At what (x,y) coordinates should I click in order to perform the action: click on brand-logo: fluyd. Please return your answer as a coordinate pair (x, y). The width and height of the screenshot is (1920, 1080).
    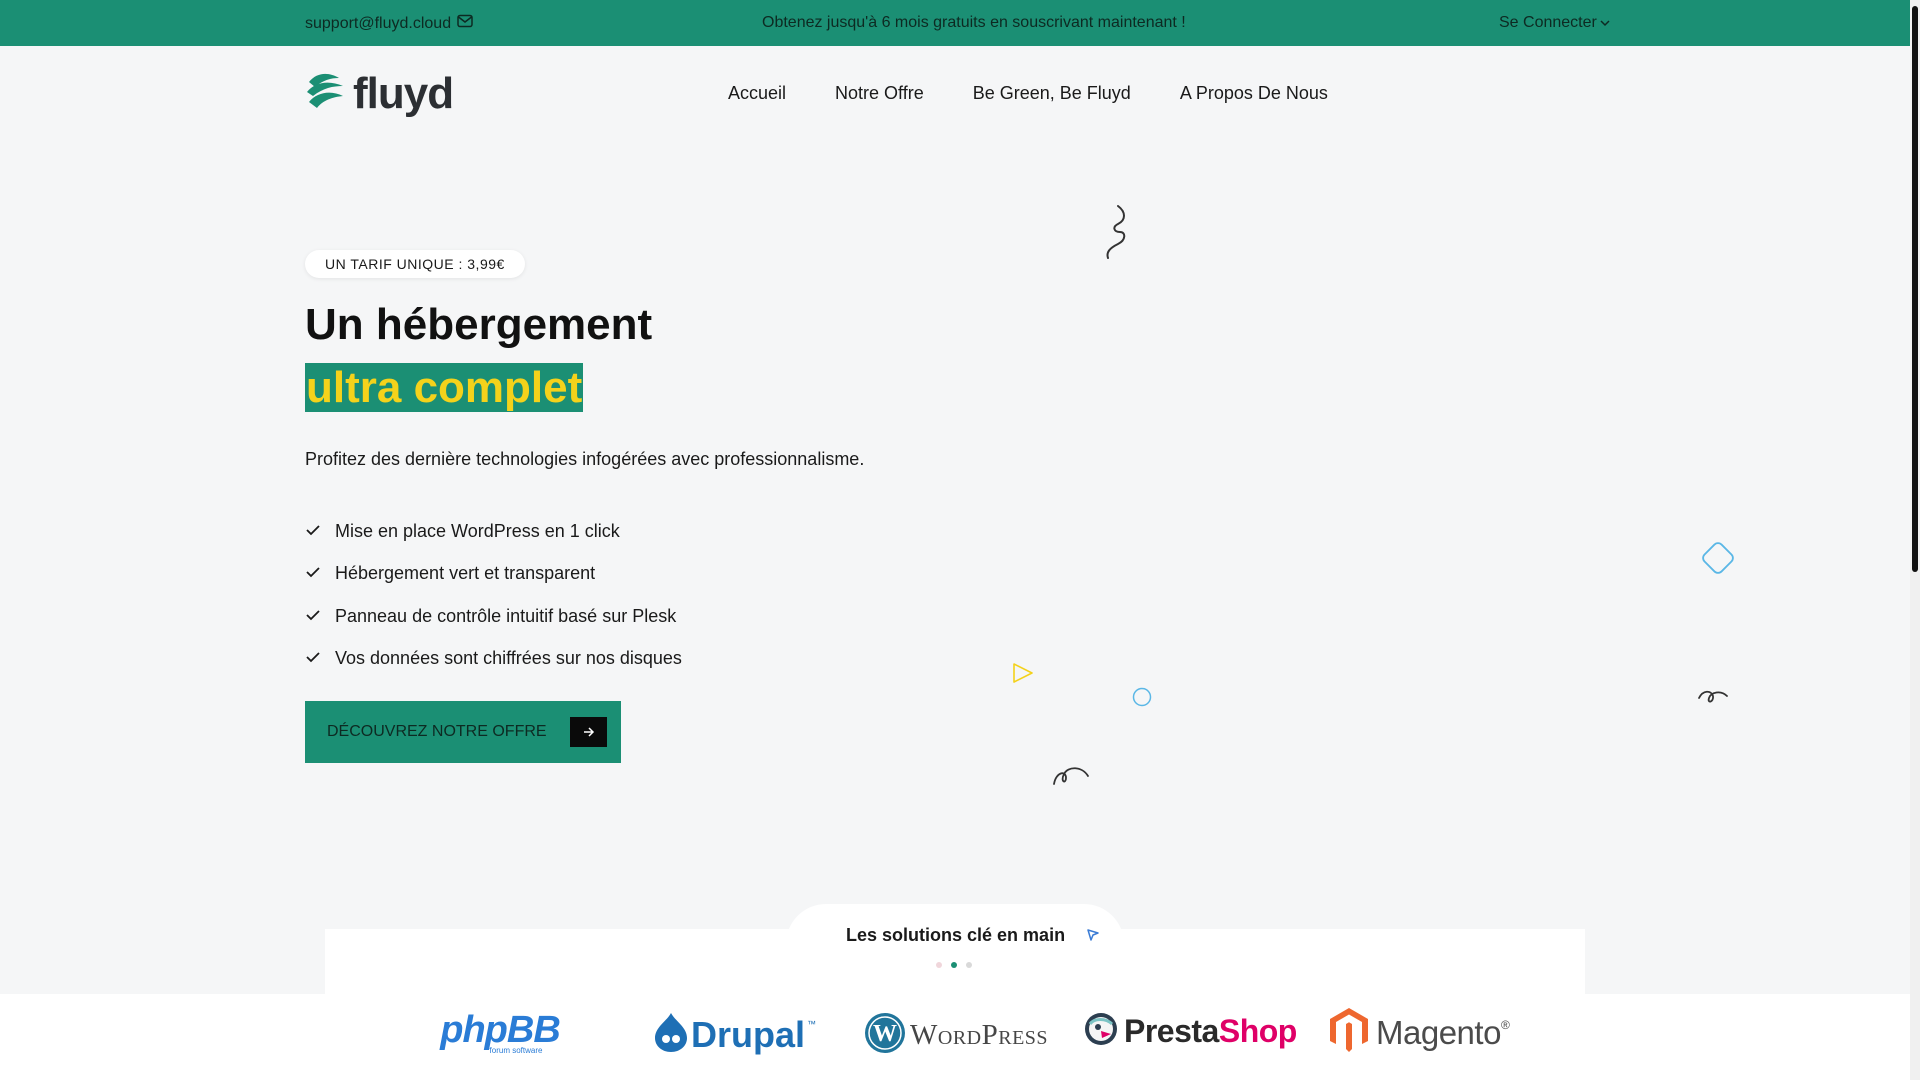
    Looking at the image, I should click on (379, 93).